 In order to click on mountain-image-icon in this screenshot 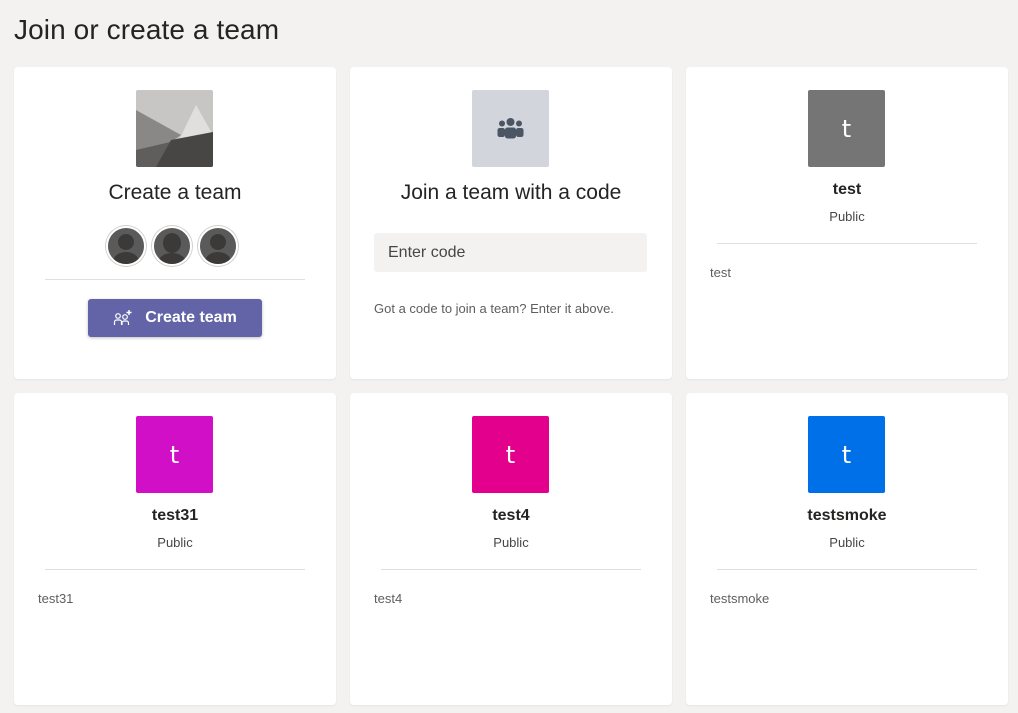, I will do `click(174, 128)`.